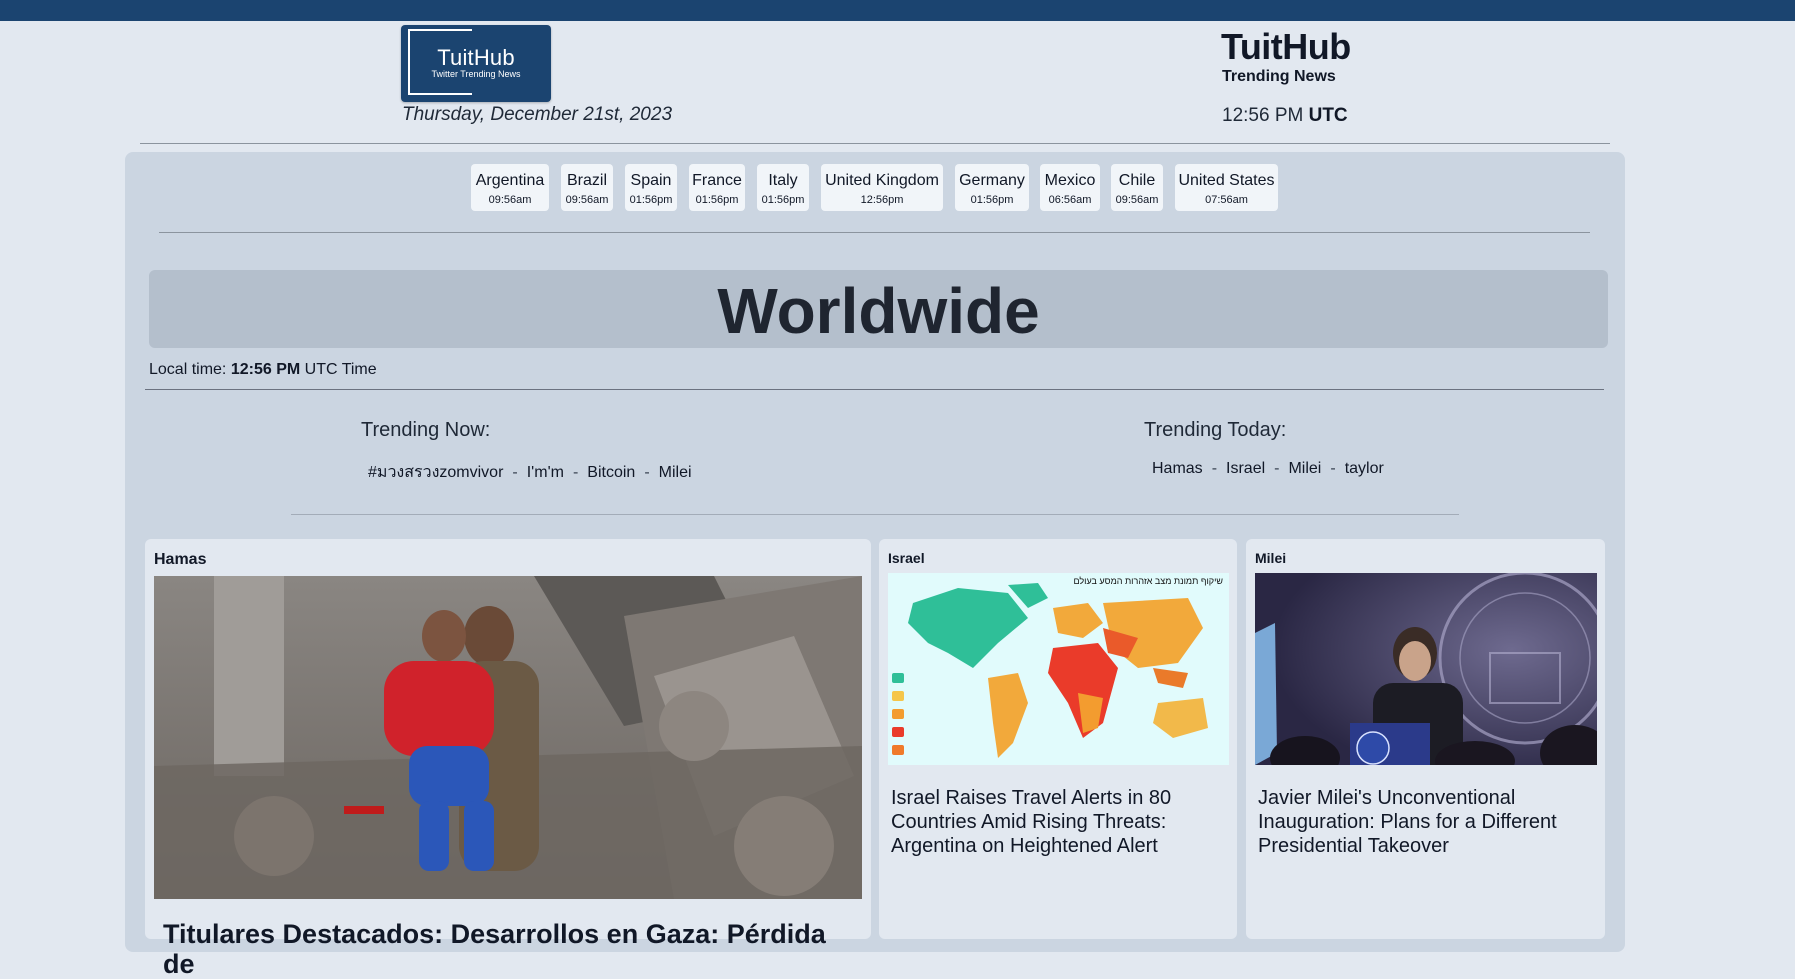 This screenshot has height=979, width=1795. I want to click on site-logo: TuitHub Twitter Trending News, so click(476, 63).